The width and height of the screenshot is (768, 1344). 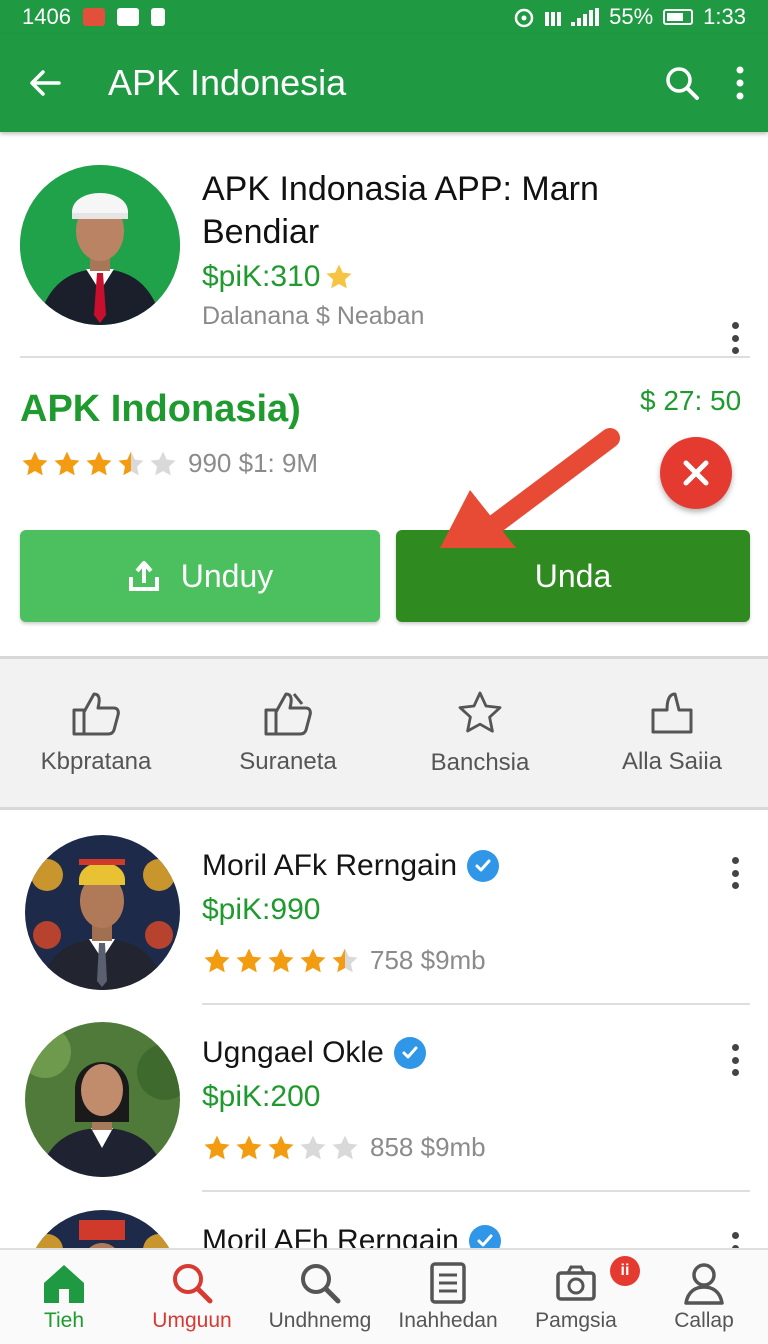 What do you see at coordinates (400, 210) in the screenshot?
I see `app-name: APK Indonasia APP: Marn Bendiar` at bounding box center [400, 210].